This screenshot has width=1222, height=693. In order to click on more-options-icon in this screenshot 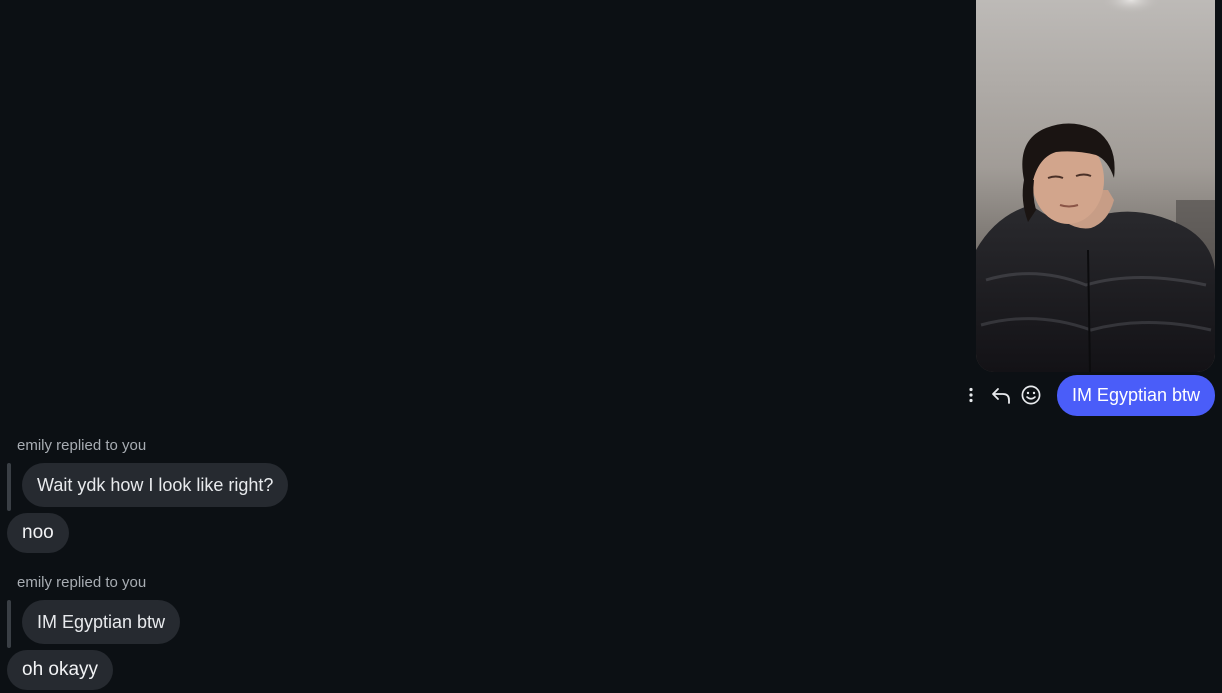, I will do `click(971, 395)`.